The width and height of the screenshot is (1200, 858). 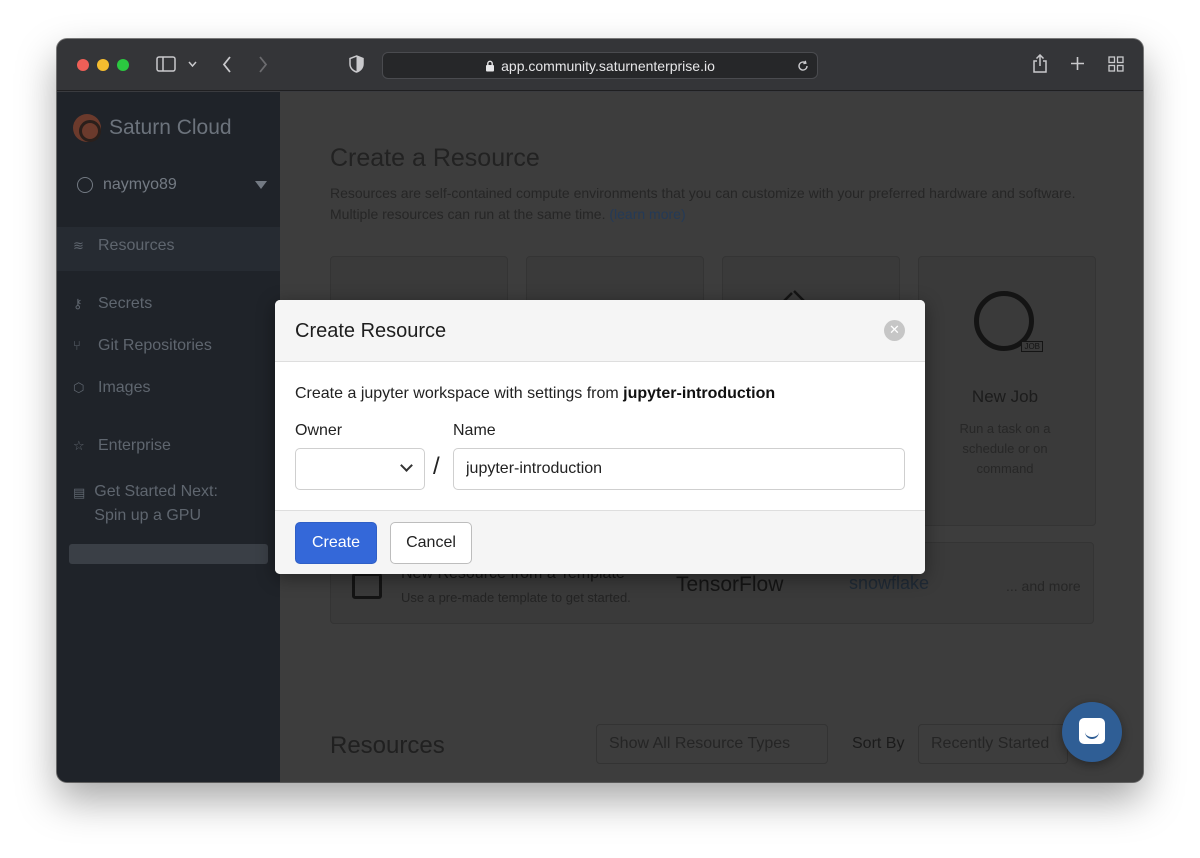 I want to click on caret-down-icon, so click(x=261, y=185).